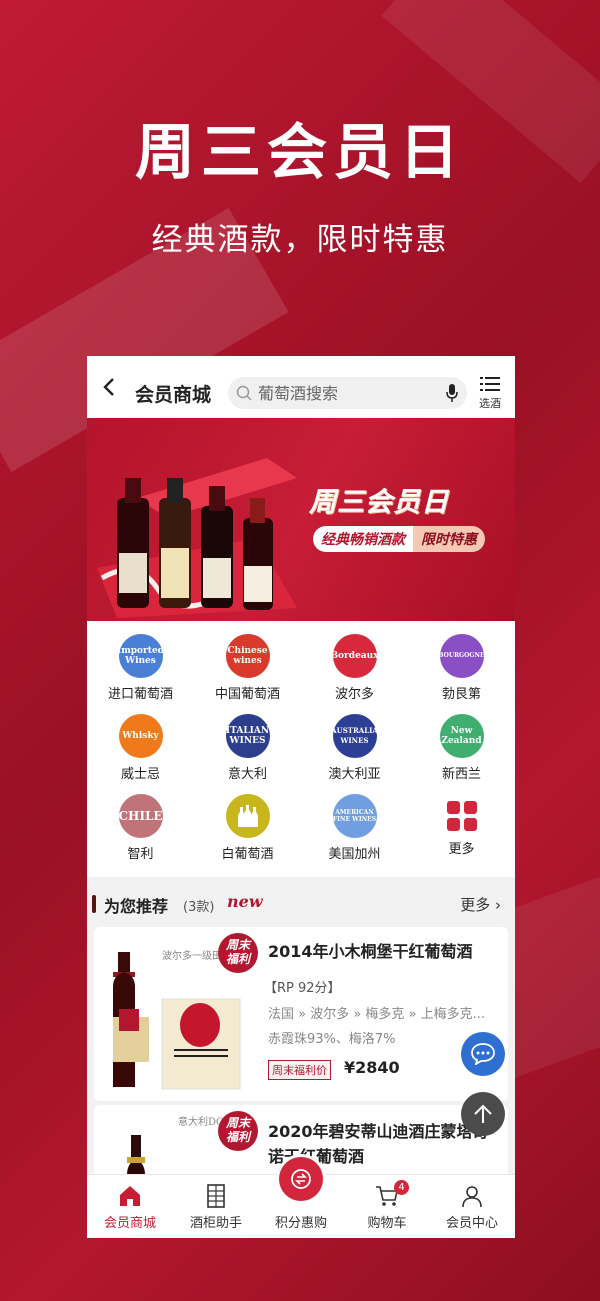  What do you see at coordinates (379, 502) in the screenshot?
I see `banner-title: 周三会员日` at bounding box center [379, 502].